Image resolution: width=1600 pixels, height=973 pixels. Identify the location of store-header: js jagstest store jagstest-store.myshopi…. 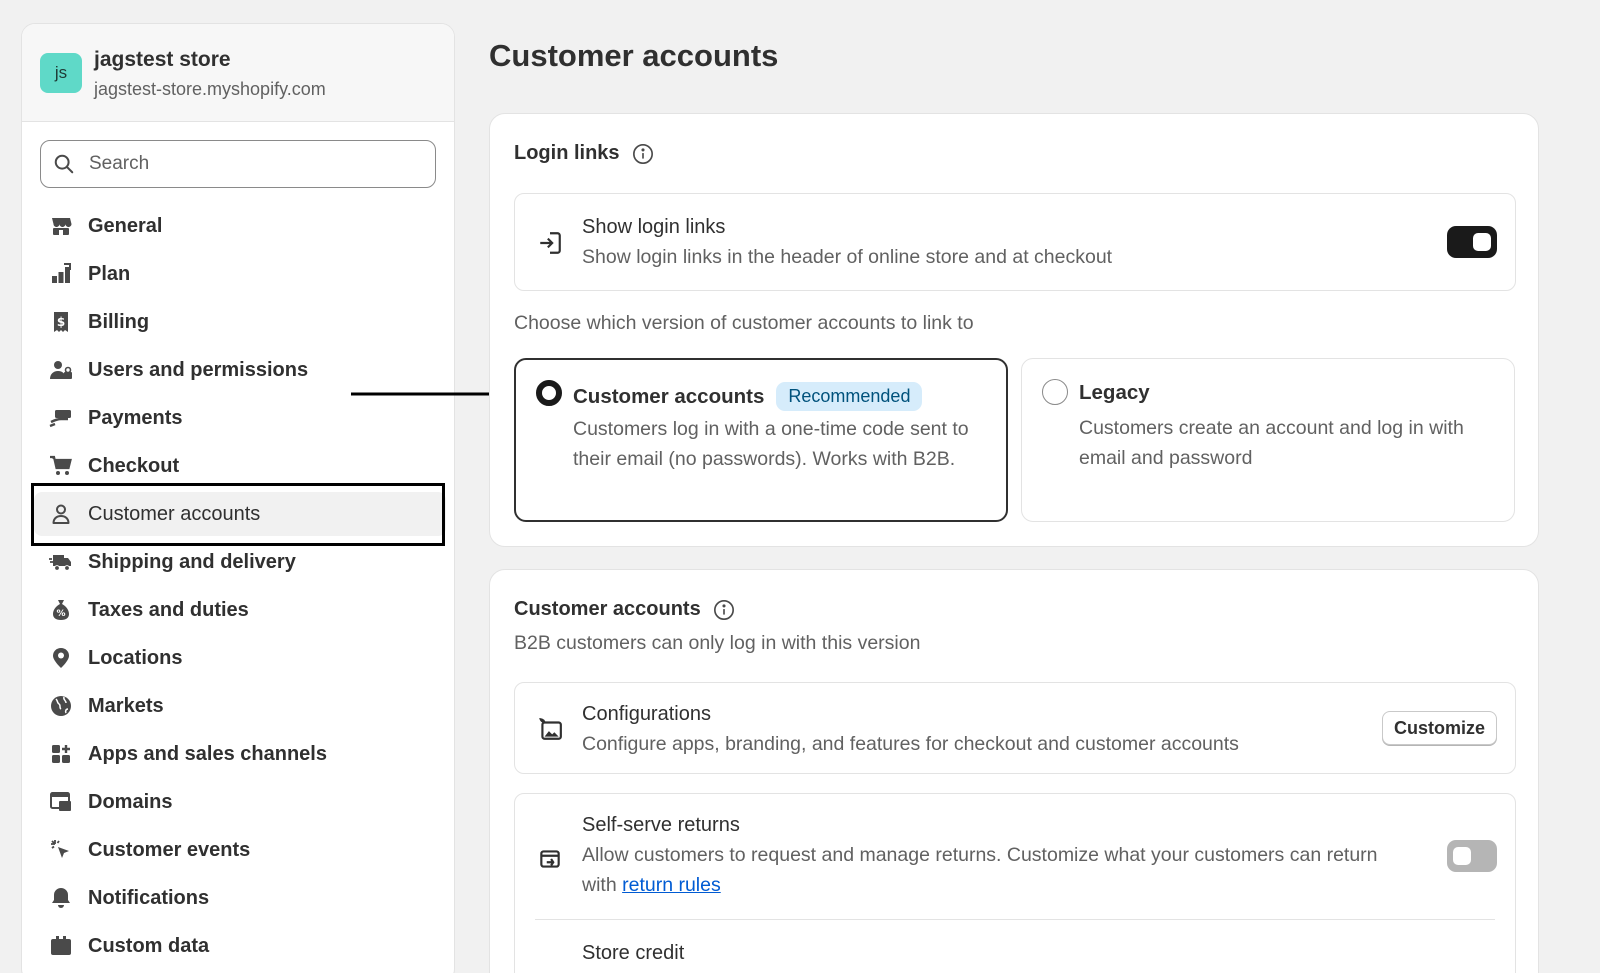
(238, 73).